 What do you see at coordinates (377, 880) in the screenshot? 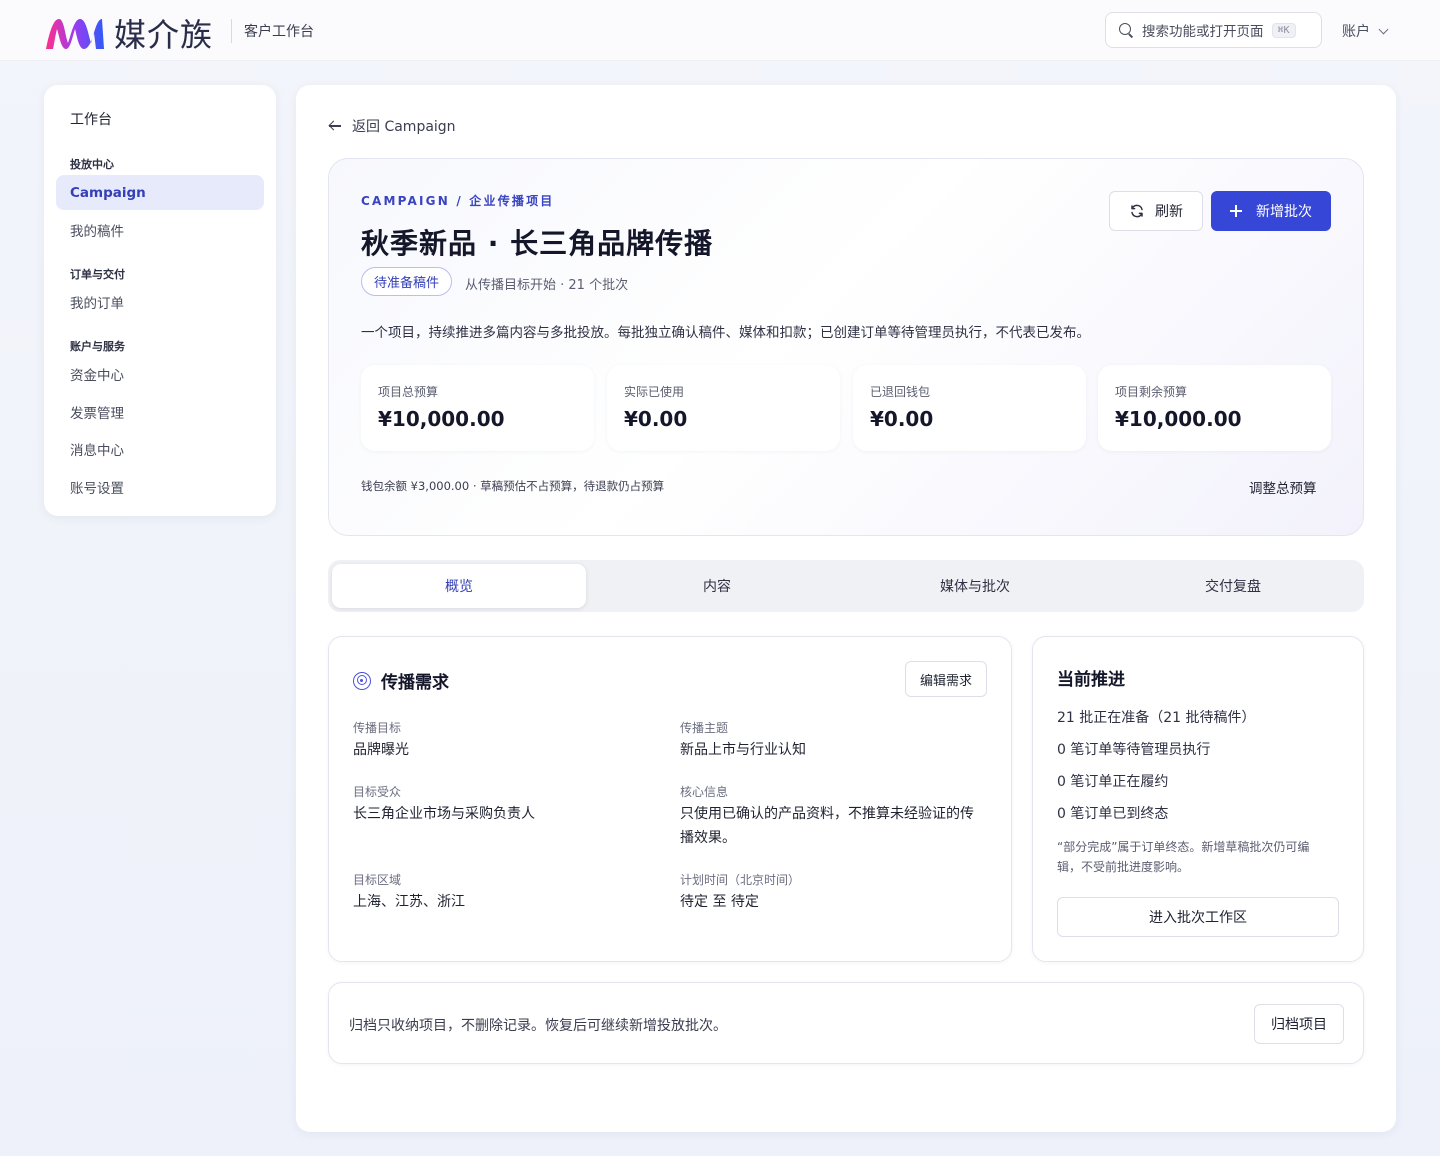
I see `field-label: 目标区域` at bounding box center [377, 880].